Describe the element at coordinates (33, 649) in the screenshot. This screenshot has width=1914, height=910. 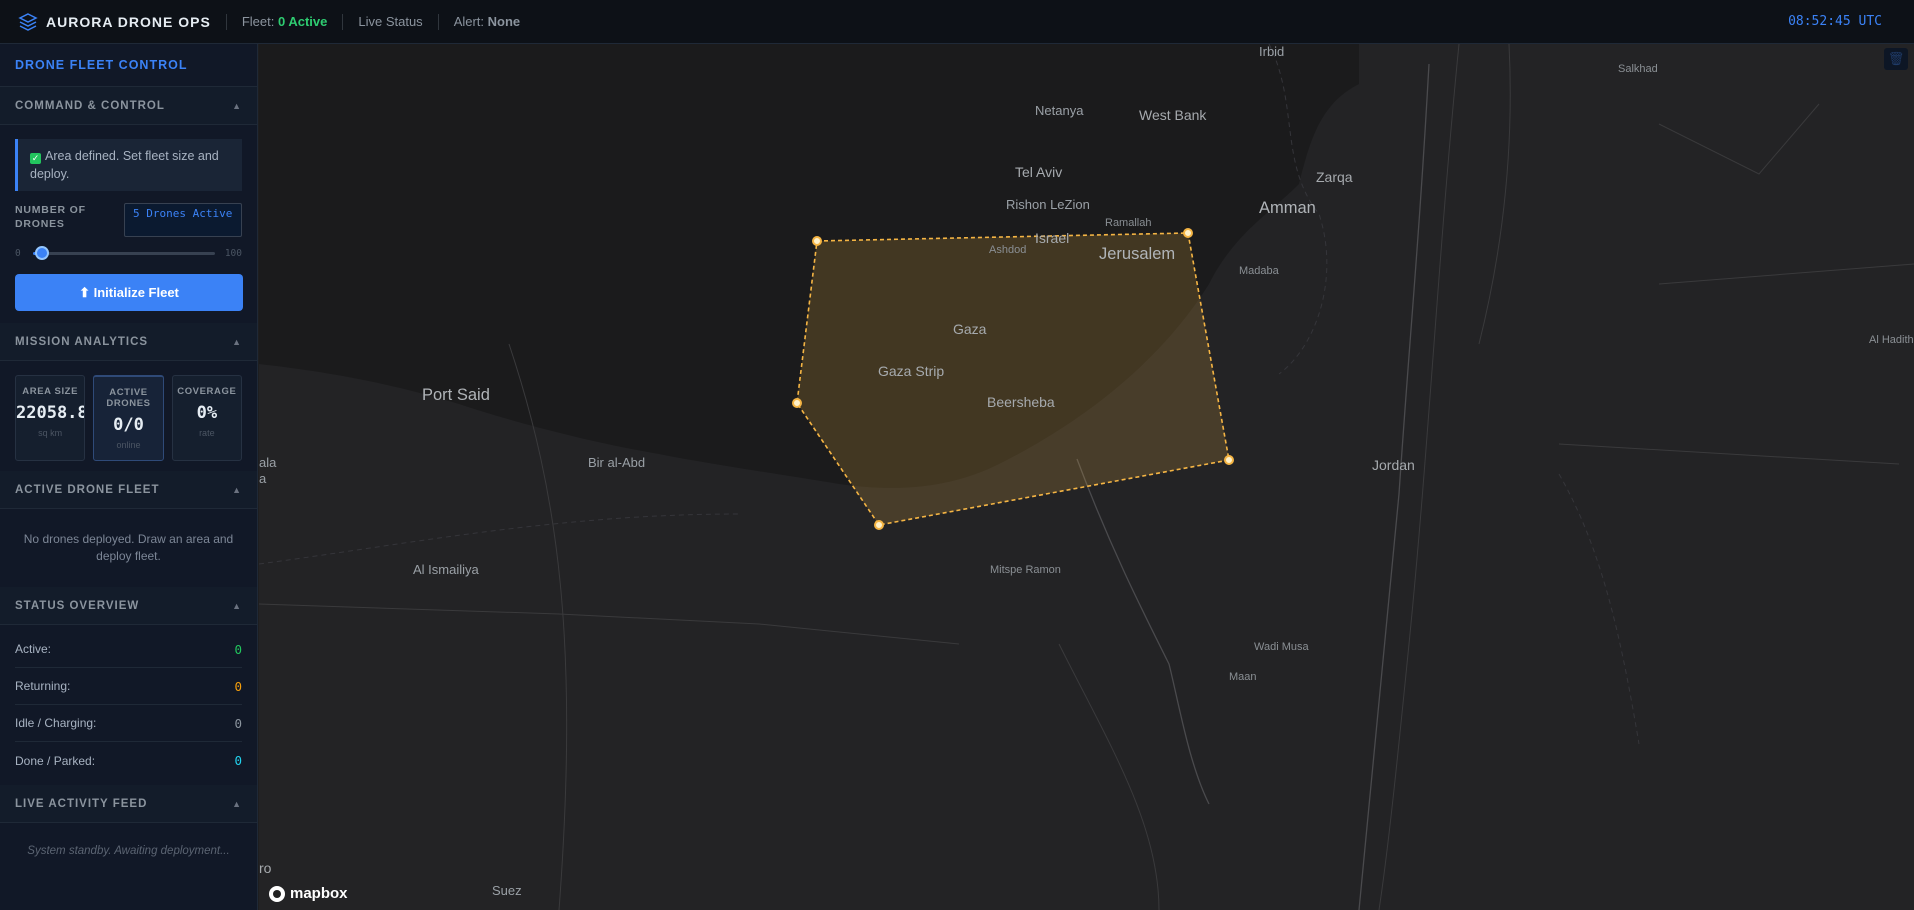
I see `status-label: Active:` at that location.